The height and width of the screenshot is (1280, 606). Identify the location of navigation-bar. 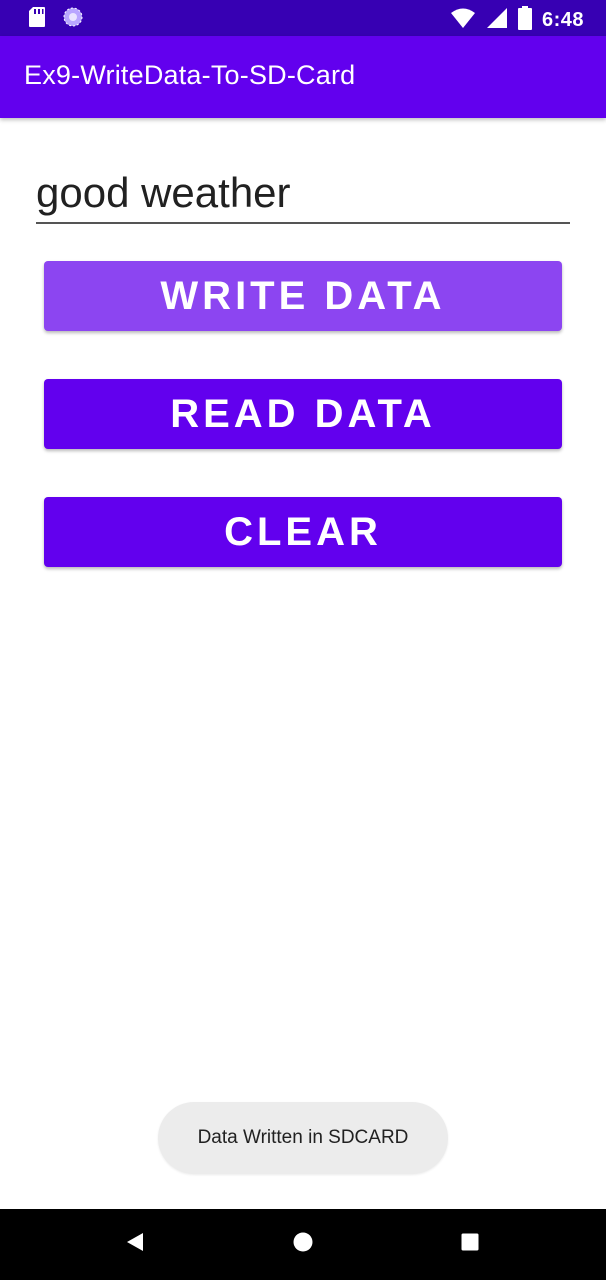
(303, 1244).